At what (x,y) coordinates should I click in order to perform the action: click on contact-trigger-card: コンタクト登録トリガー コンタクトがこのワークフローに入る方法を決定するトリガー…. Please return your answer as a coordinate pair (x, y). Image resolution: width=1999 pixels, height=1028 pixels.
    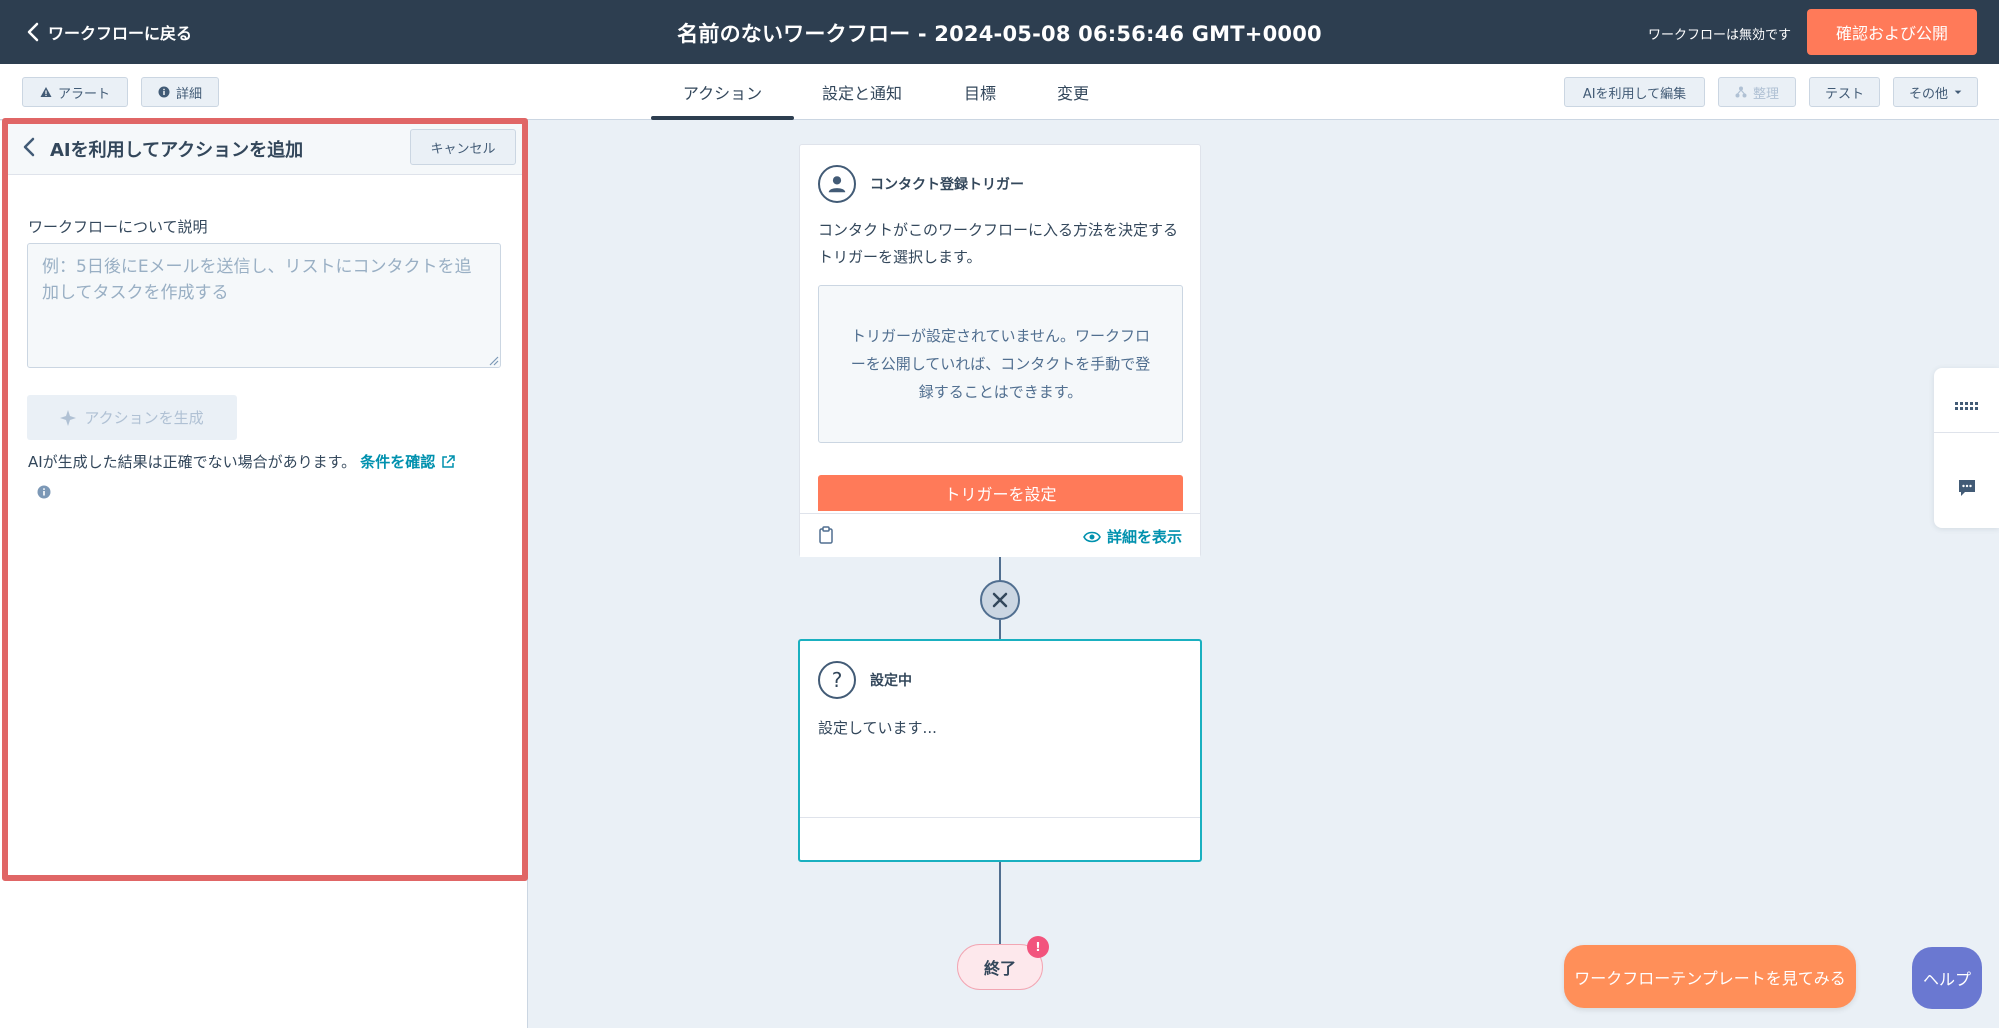
    Looking at the image, I should click on (1000, 350).